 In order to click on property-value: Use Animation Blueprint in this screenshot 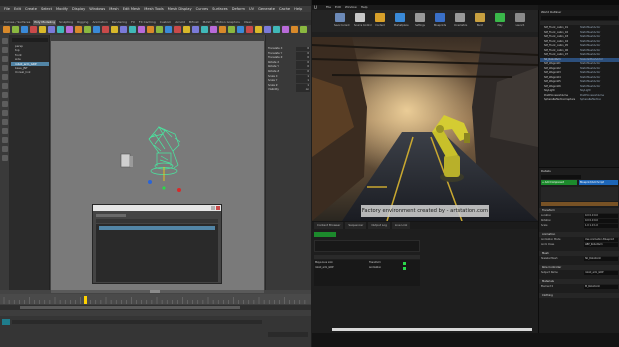, I will do `click(601, 240)`.